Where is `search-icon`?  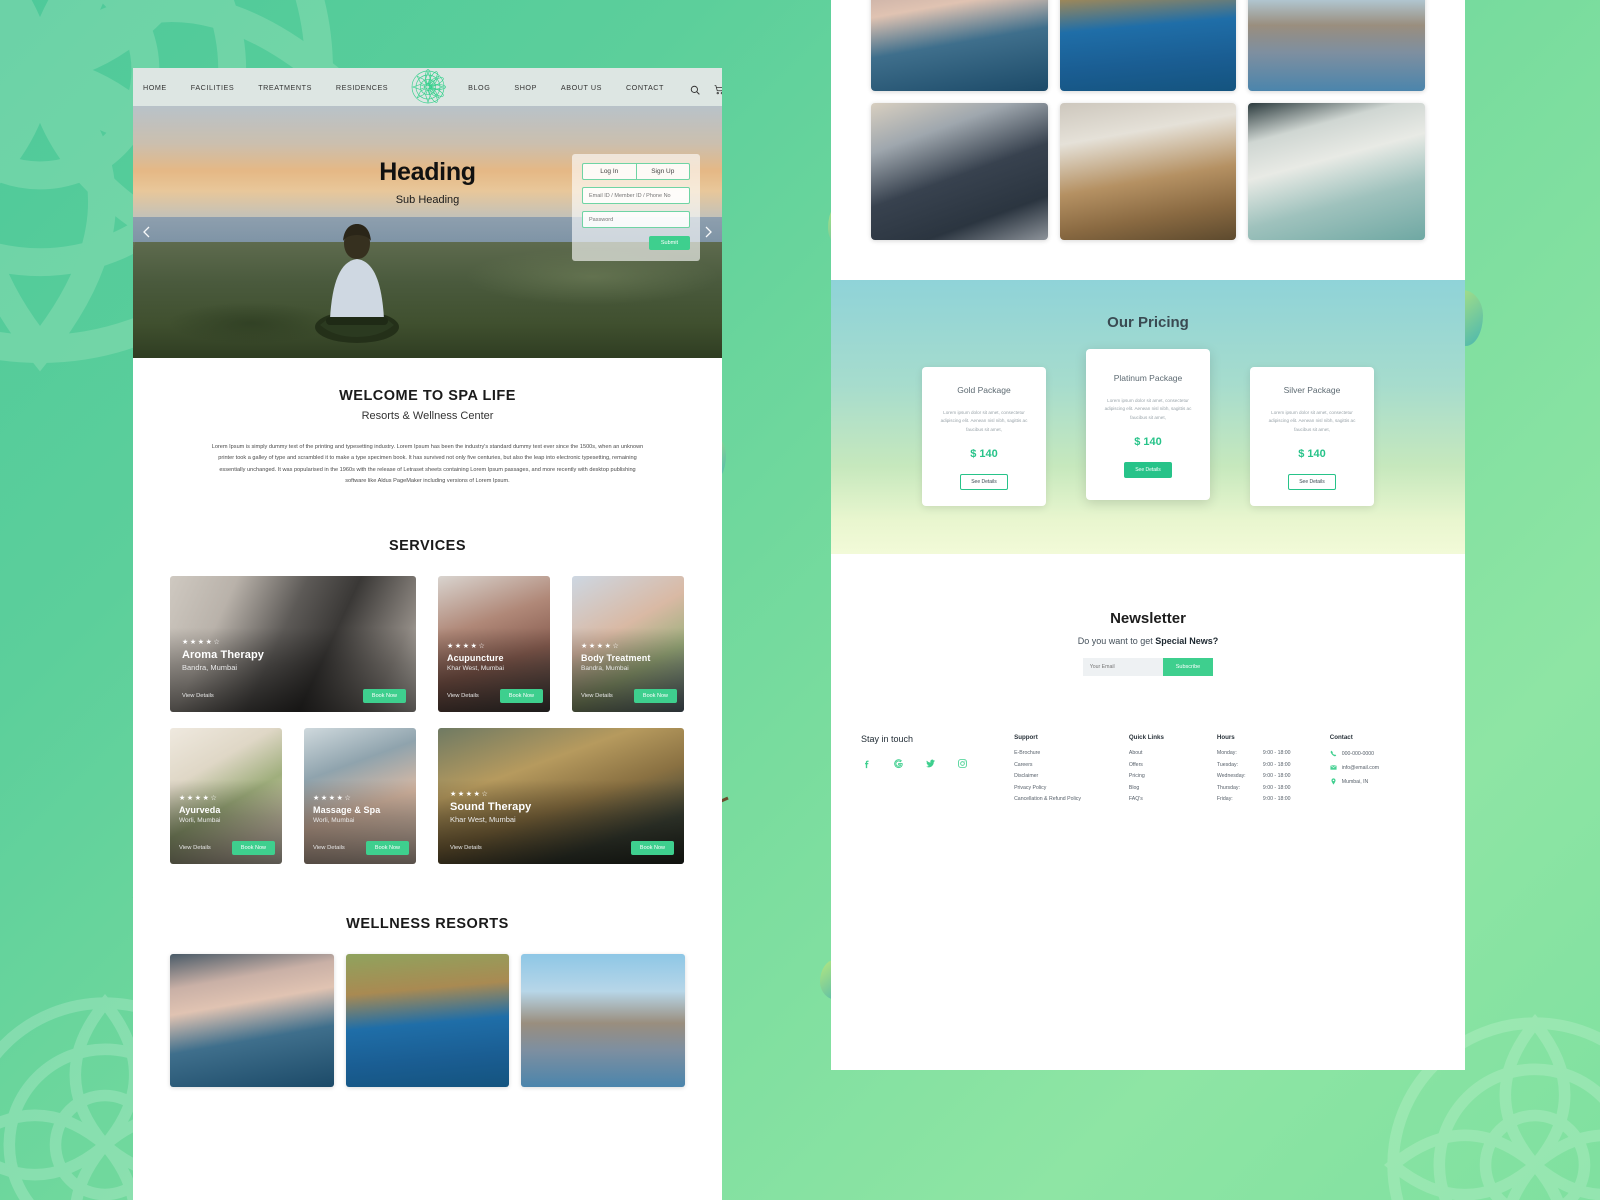 search-icon is located at coordinates (695, 88).